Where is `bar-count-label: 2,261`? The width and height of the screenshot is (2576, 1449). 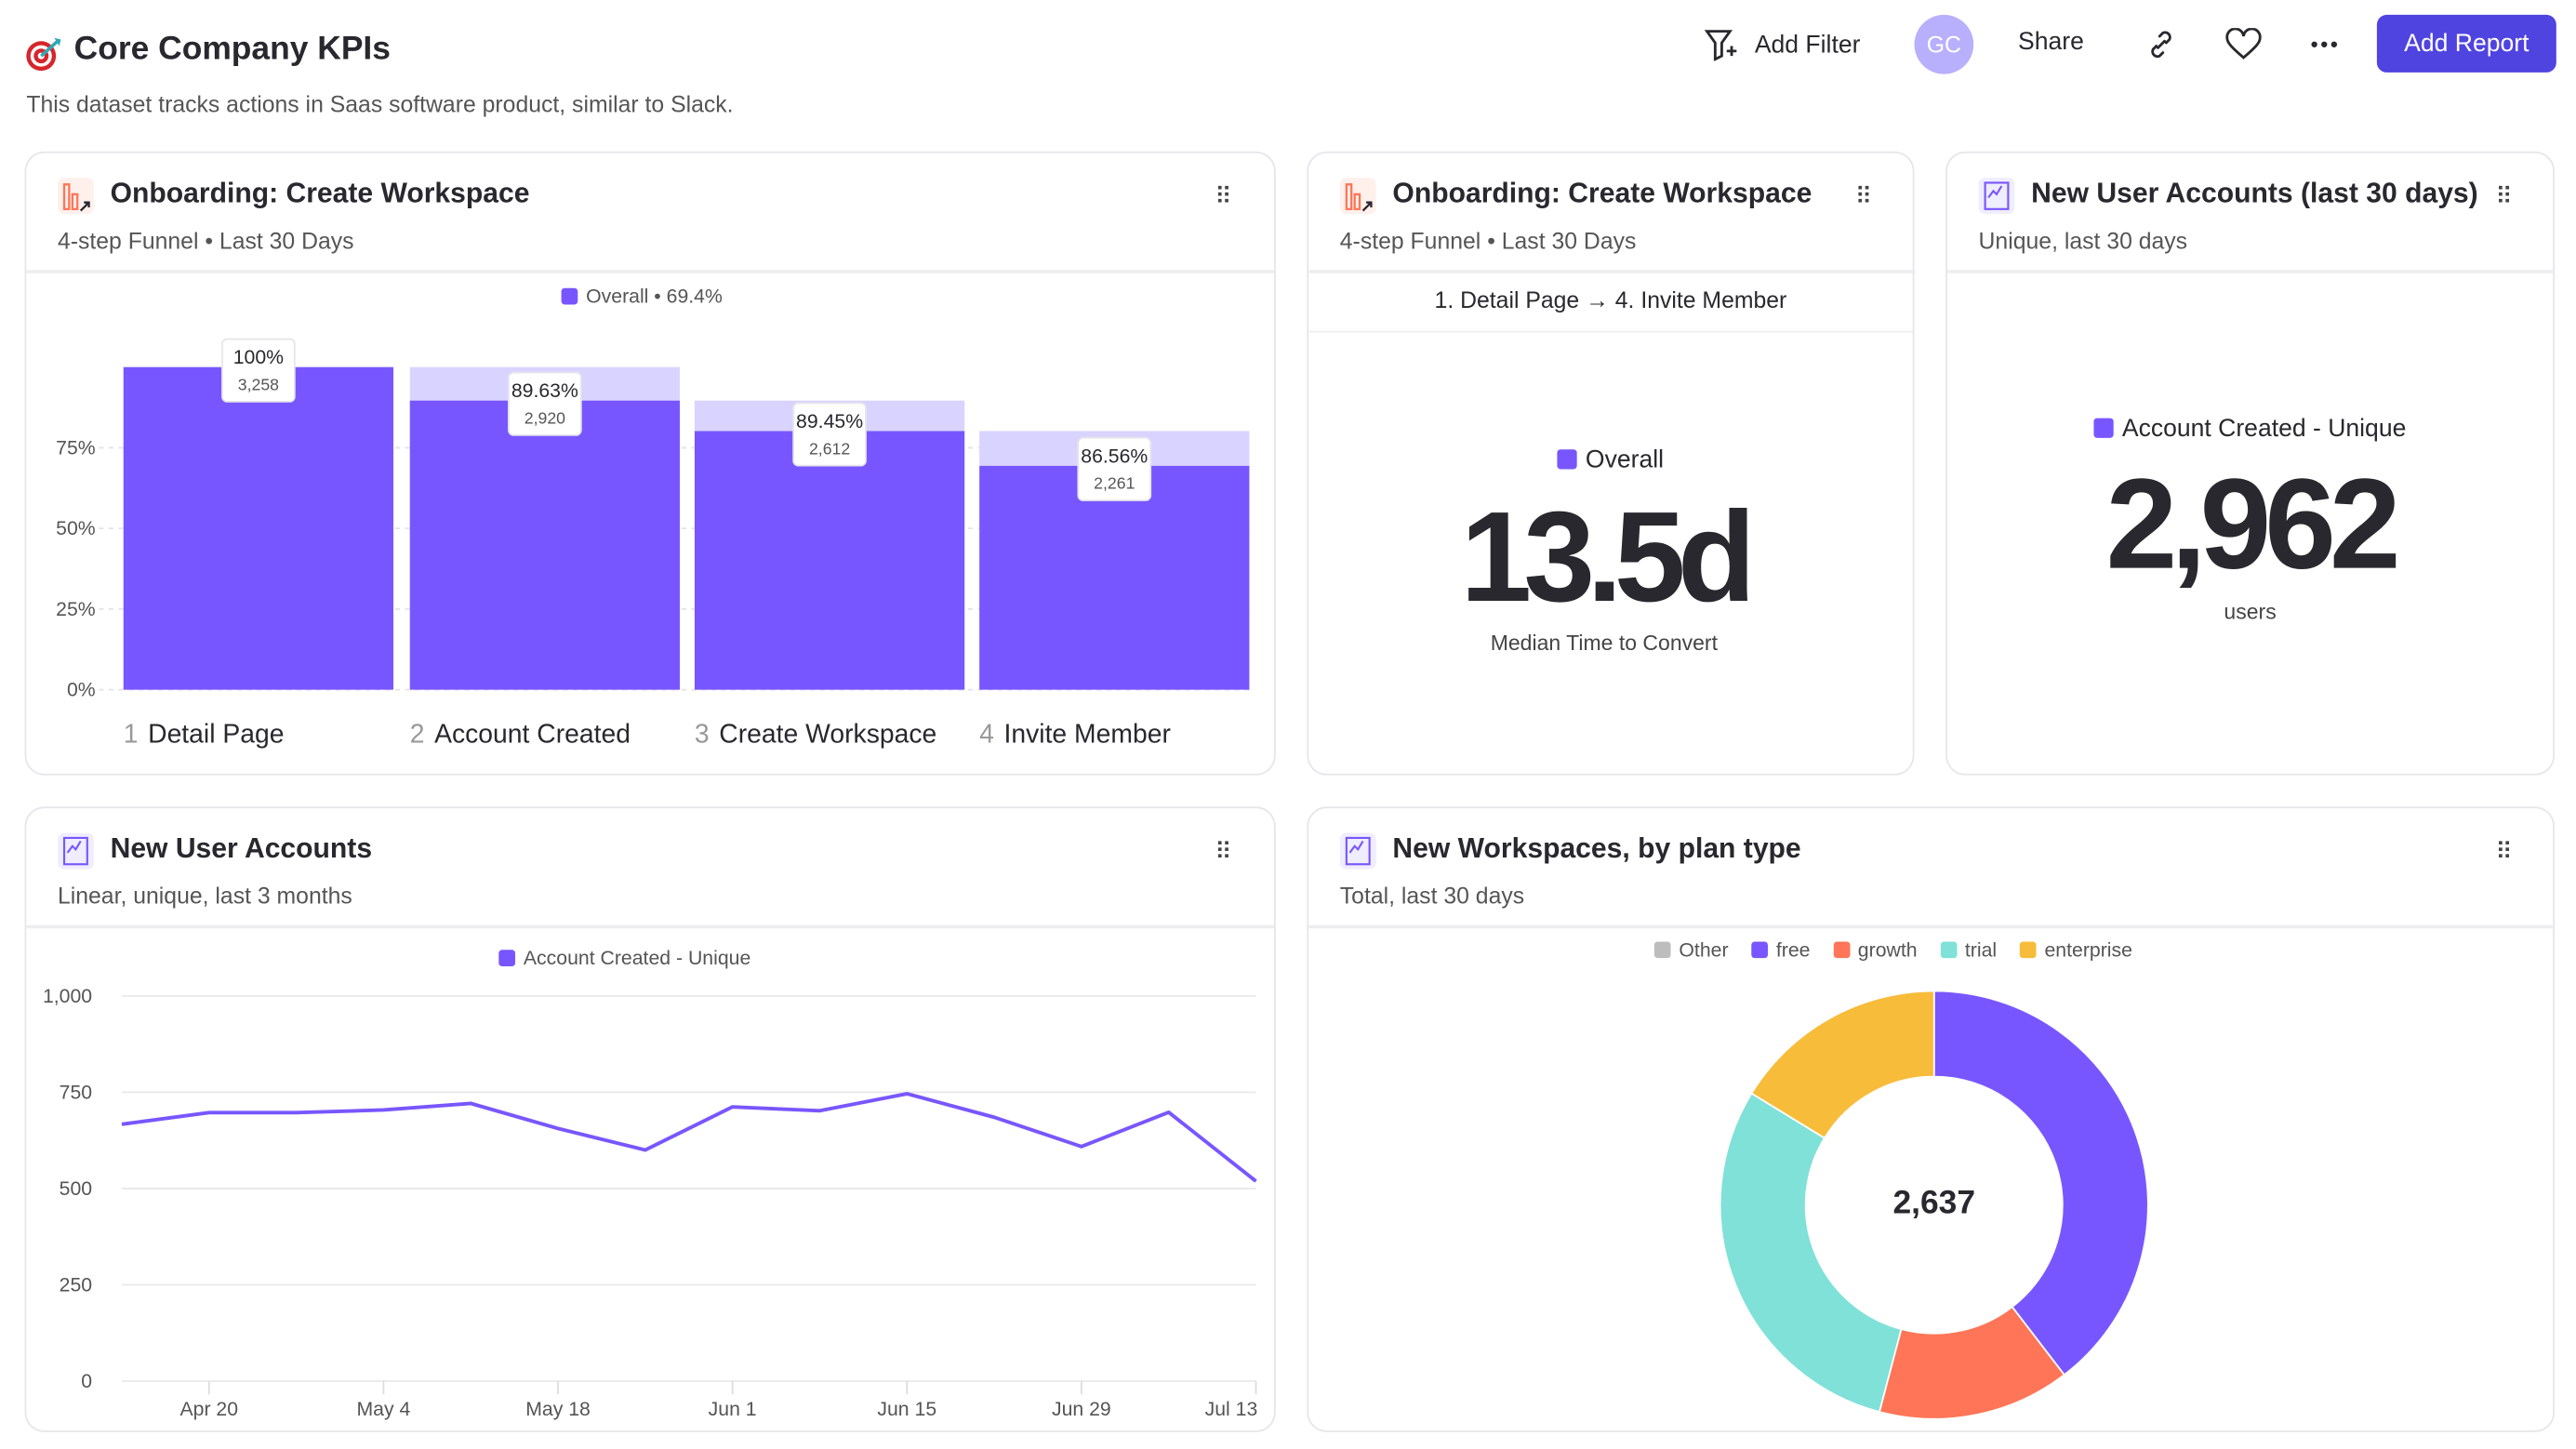 bar-count-label: 2,261 is located at coordinates (1114, 483).